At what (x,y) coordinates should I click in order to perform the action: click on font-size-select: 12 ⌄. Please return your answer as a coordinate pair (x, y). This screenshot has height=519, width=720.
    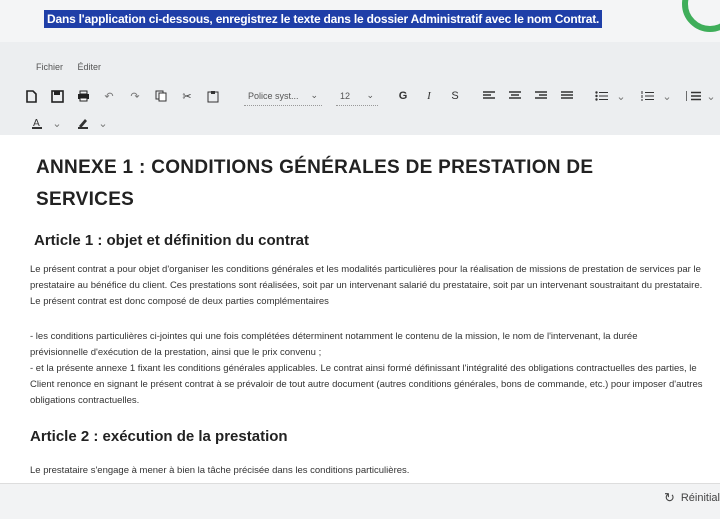
    Looking at the image, I should click on (357, 96).